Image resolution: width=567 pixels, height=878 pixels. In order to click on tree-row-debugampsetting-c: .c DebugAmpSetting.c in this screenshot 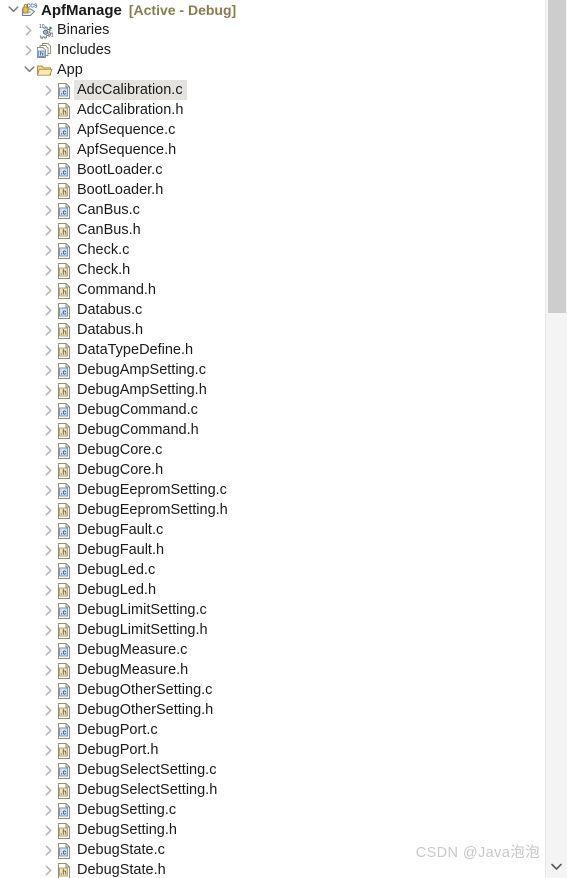, I will do `click(272, 370)`.